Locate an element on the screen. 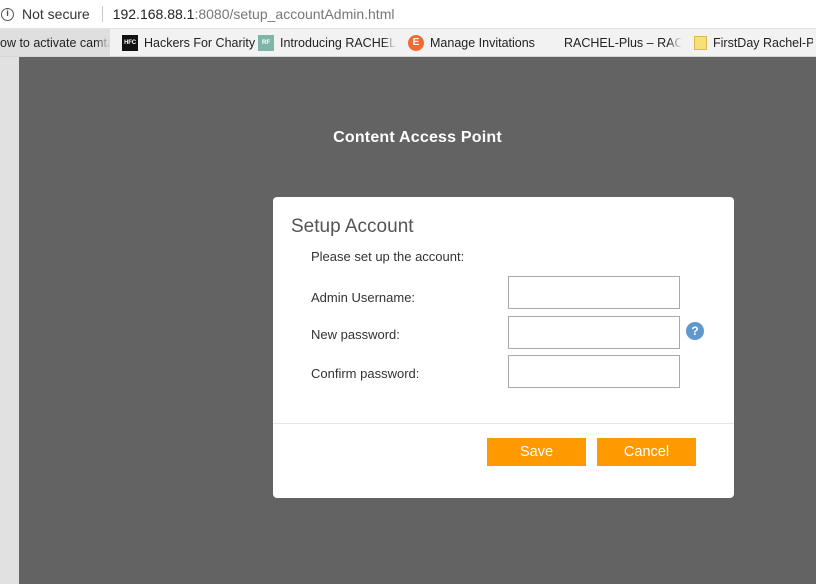 This screenshot has width=816, height=584. bookmark-label: RACHEL-Plus – RACHE is located at coordinates (623, 42).